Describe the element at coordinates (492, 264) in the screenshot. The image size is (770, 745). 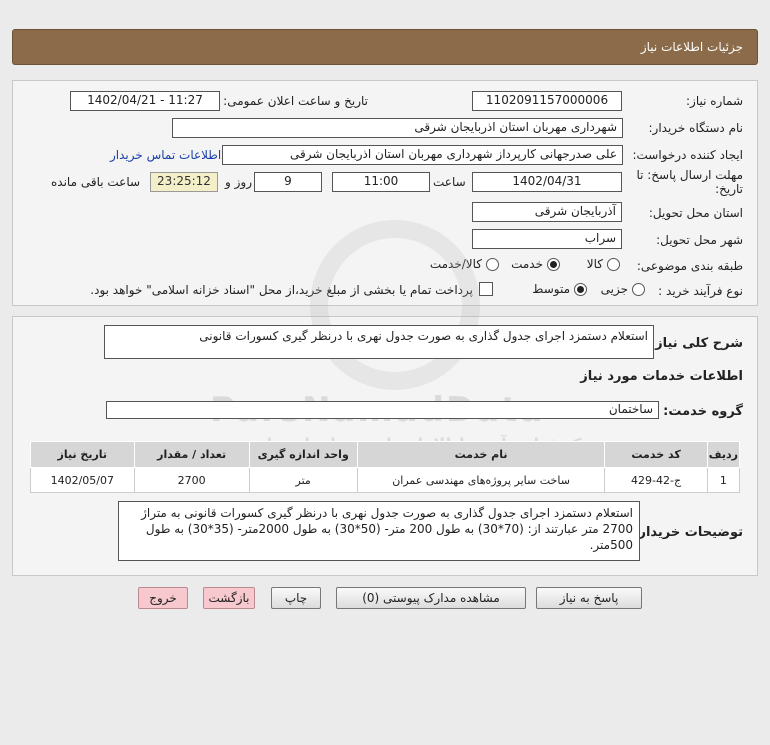
I see `radio-goods-service` at that location.